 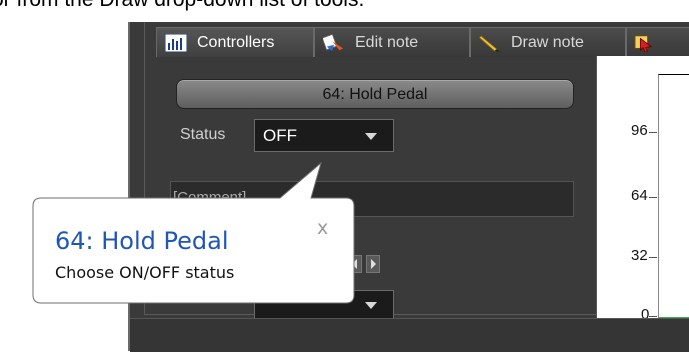 I want to click on tooltip: 64: Hold Pedal Choose ON/OFF status x, so click(x=193, y=250).